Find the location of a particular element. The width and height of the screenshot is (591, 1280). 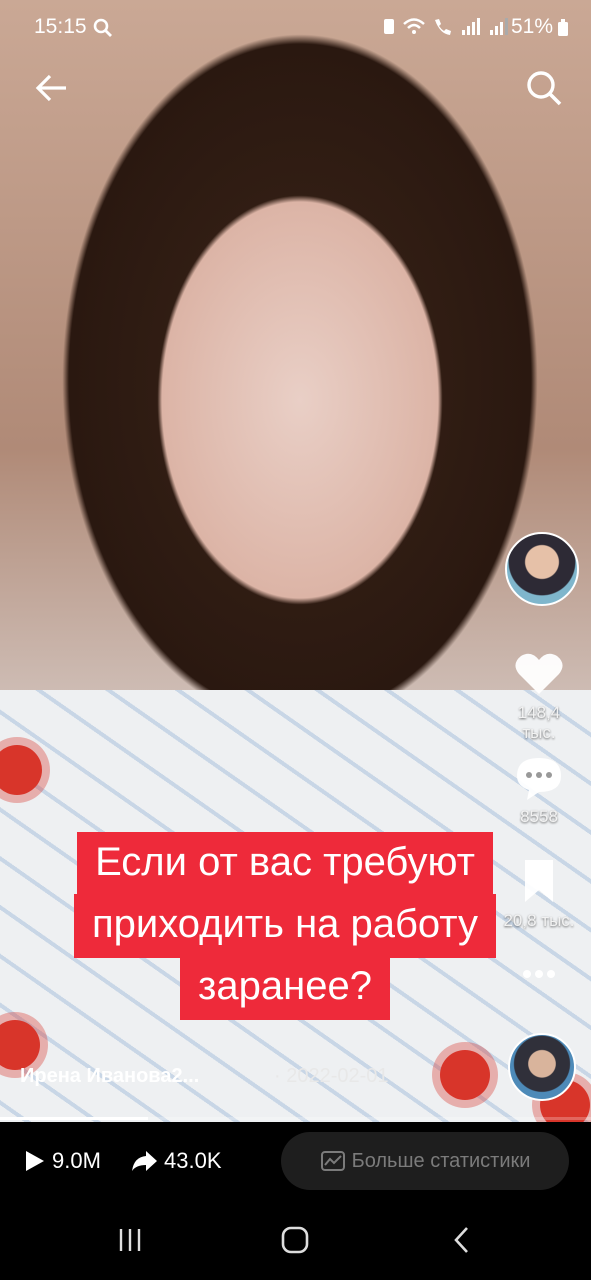

caption-line: приходить на работу is located at coordinates (285, 926).